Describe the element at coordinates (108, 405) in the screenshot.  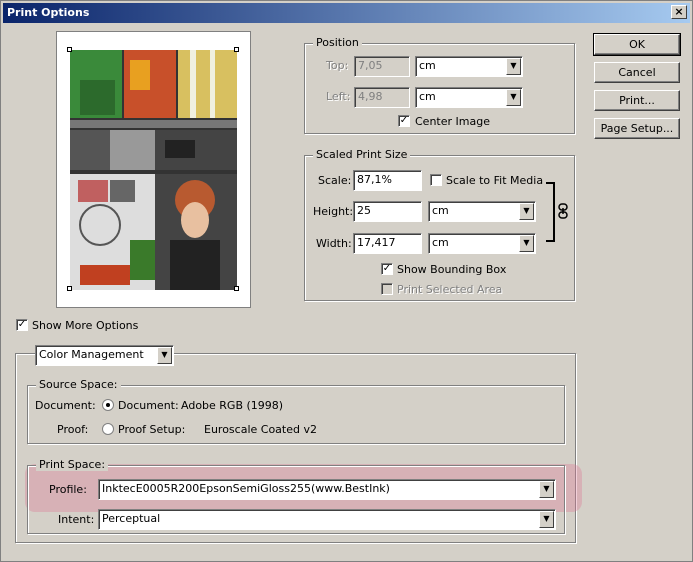
I see `document-radio` at that location.